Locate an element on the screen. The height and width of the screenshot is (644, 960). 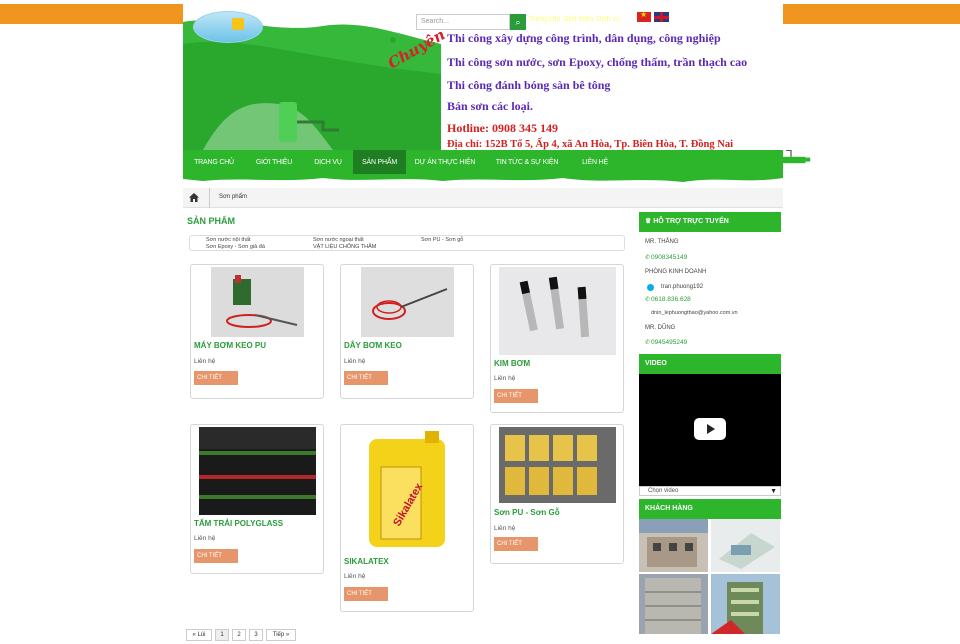
top-links: Trang chủ Giới thiệu Dịch vụ is located at coordinates (576, 19).